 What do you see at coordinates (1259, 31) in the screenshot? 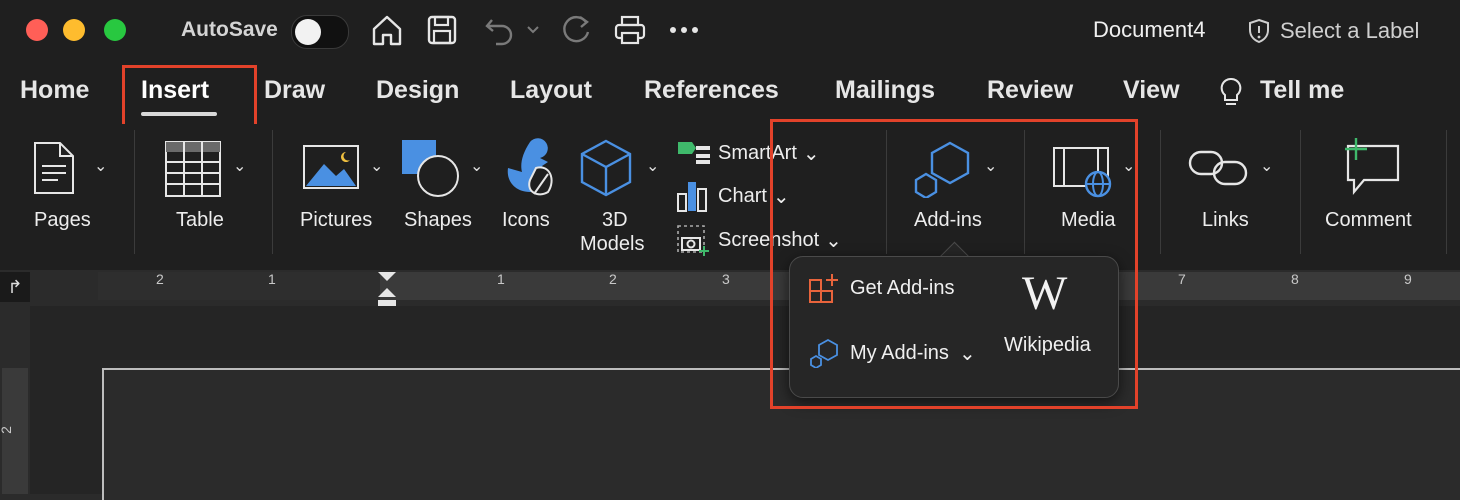
I see `shield-icon` at bounding box center [1259, 31].